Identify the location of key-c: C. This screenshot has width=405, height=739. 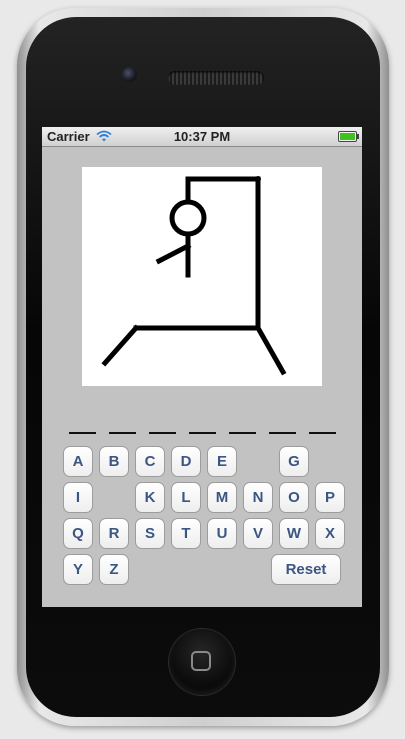
(150, 461).